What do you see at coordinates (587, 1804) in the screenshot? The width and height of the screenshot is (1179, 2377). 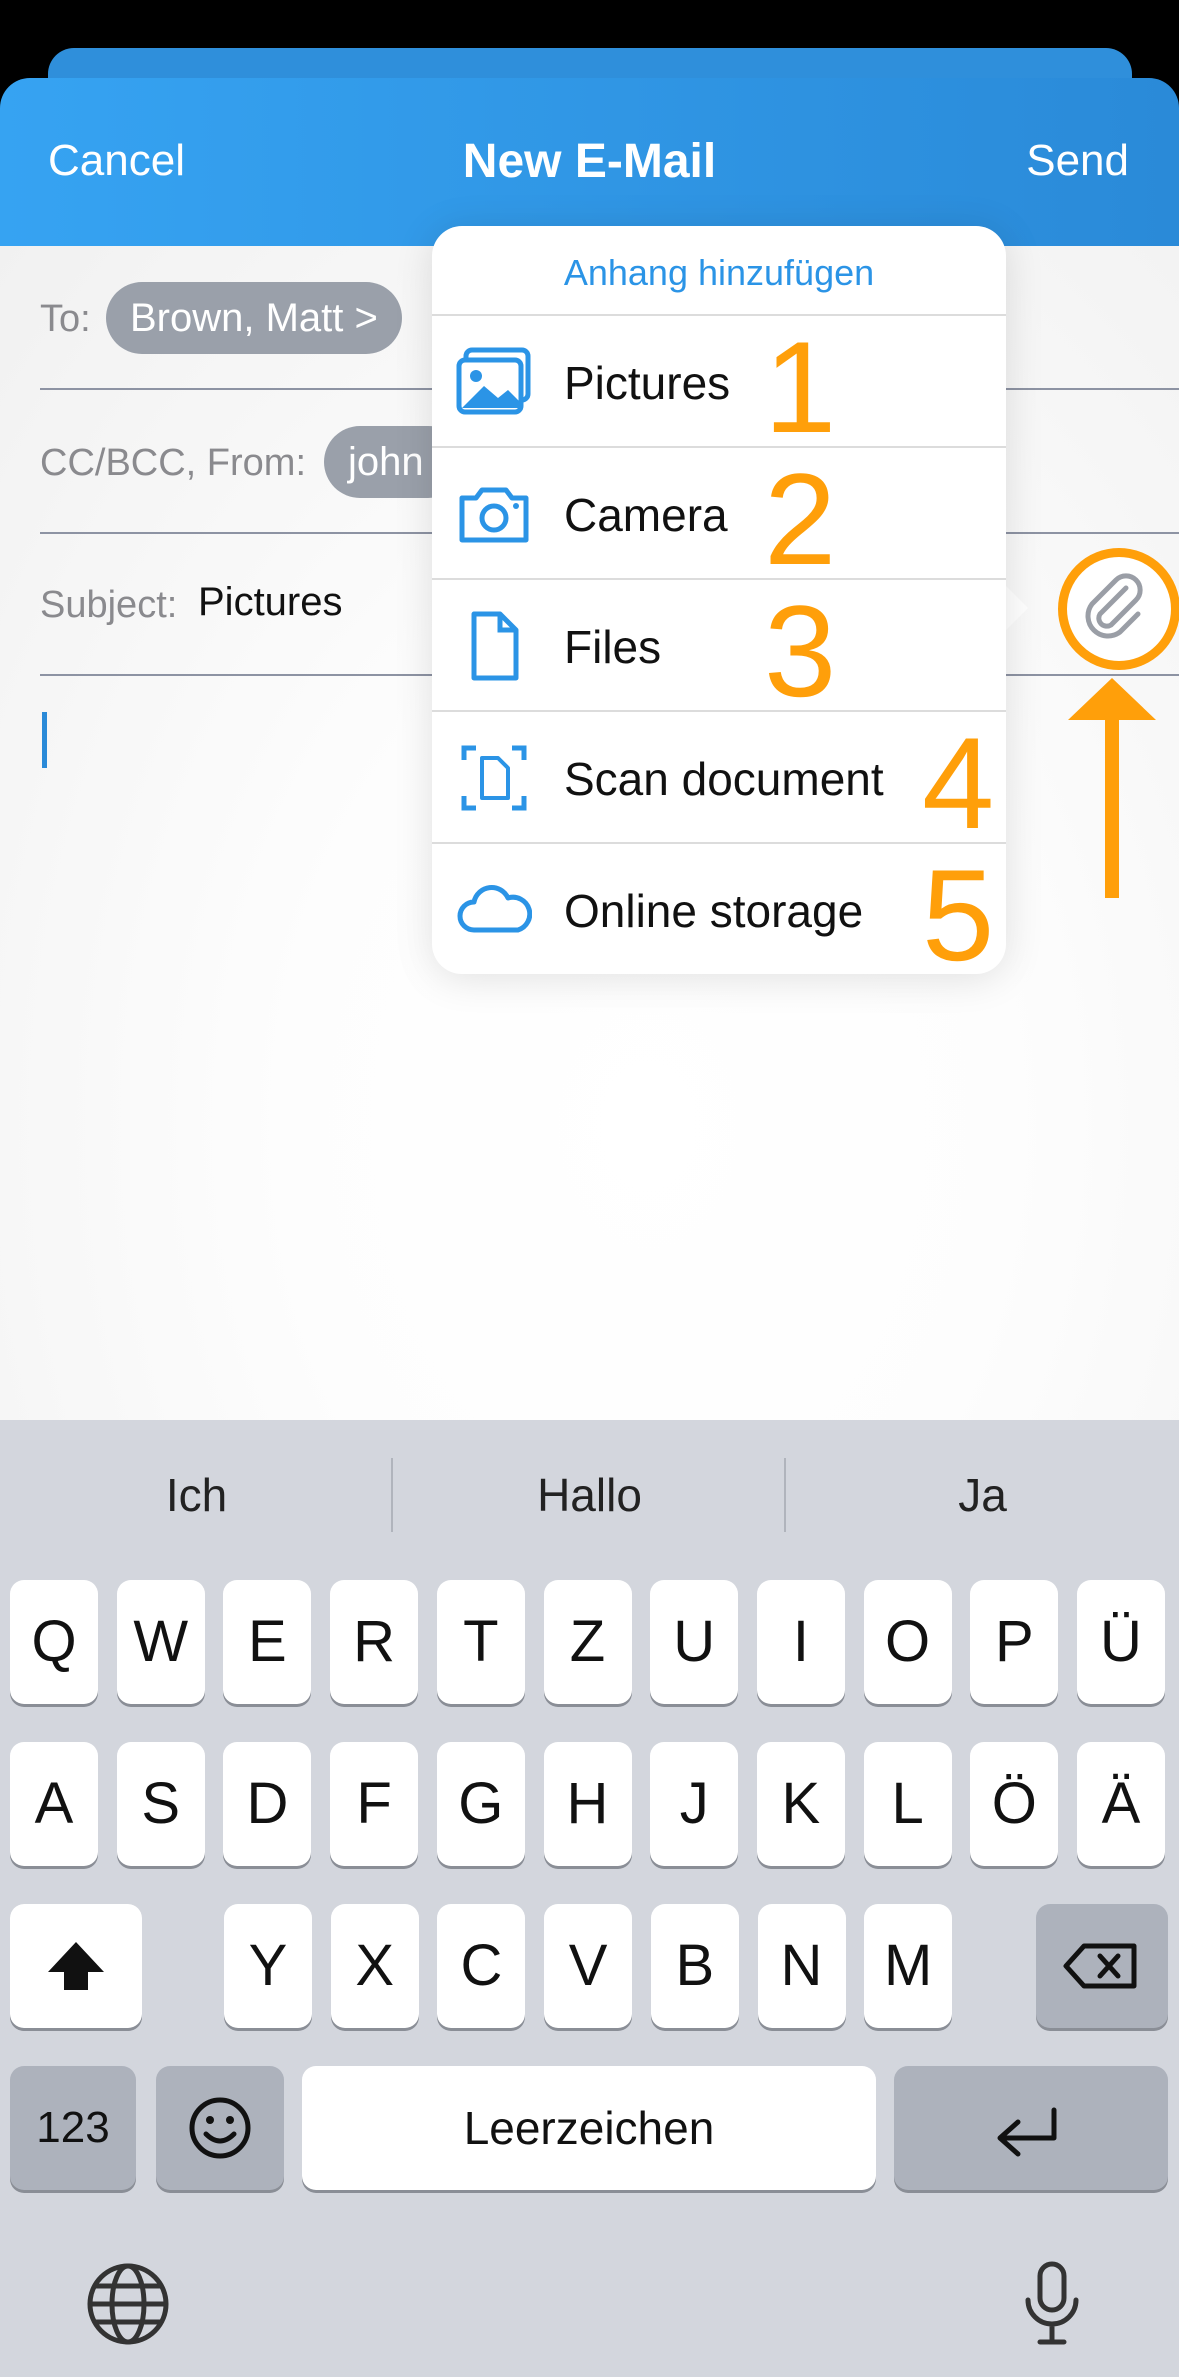 I see `key: H` at bounding box center [587, 1804].